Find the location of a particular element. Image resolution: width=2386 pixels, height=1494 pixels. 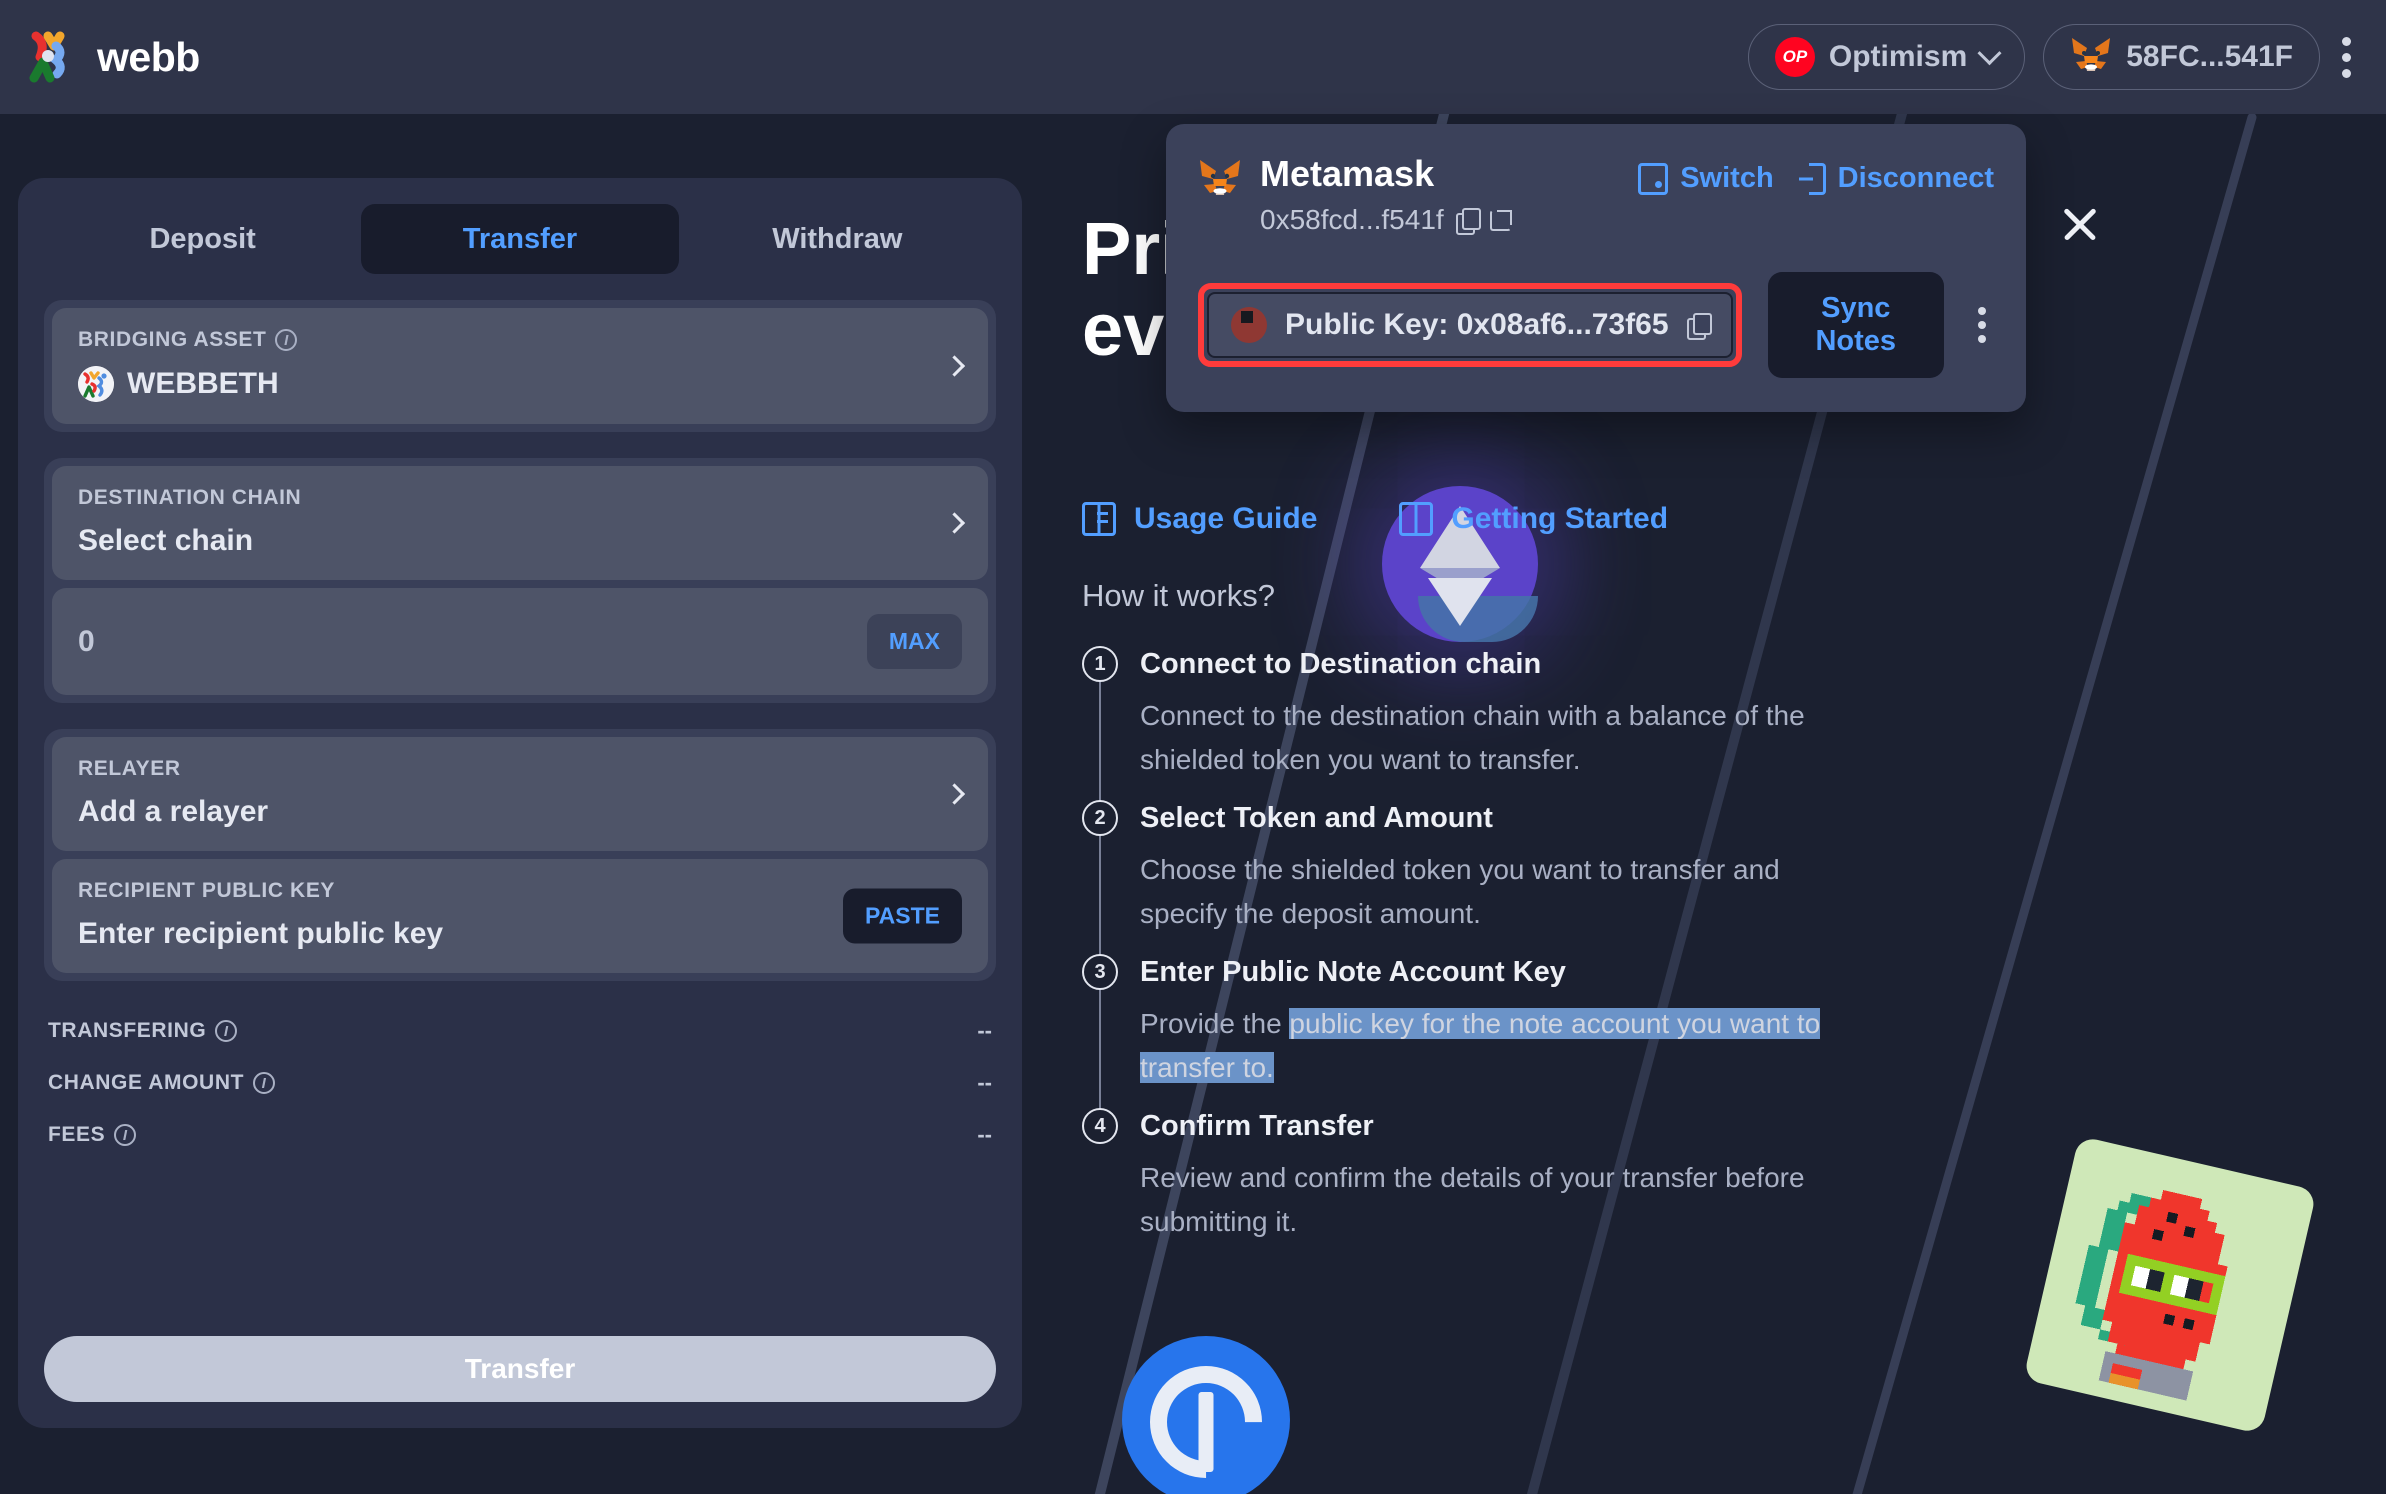

step-title: Connect to Destination chain is located at coordinates (1341, 664).